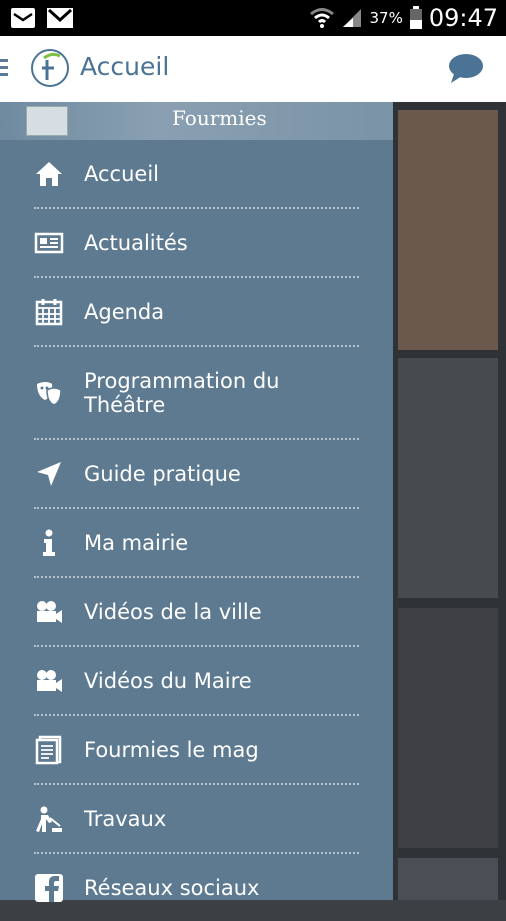  Describe the element at coordinates (49, 819) in the screenshot. I see `worker-icon` at that location.